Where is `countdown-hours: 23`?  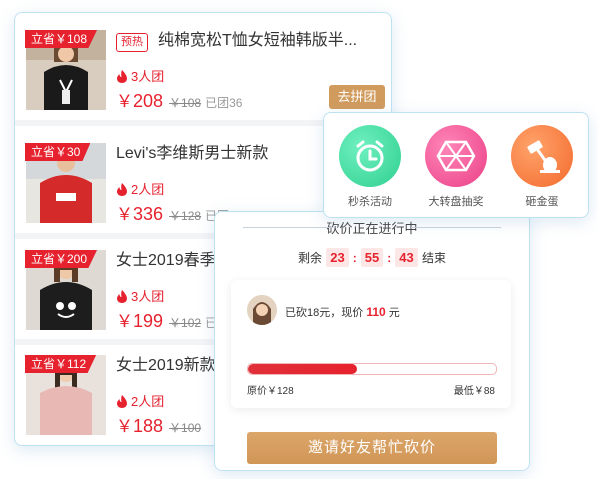 countdown-hours: 23 is located at coordinates (337, 257).